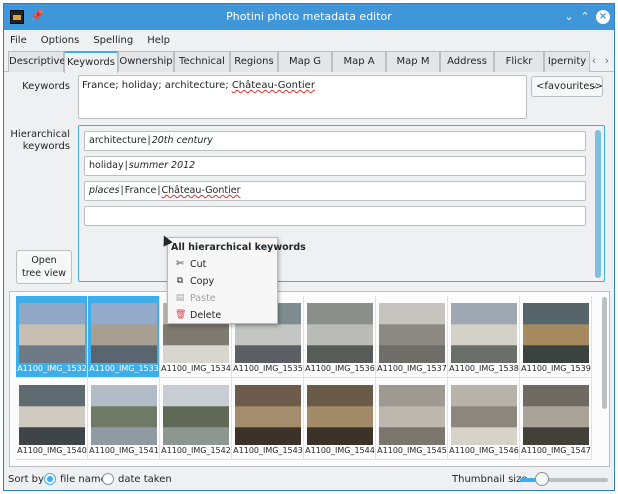 The width and height of the screenshot is (618, 494). Describe the element at coordinates (124, 368) in the screenshot. I see `thumbnail-caption: A1100_IMG_1533` at that location.